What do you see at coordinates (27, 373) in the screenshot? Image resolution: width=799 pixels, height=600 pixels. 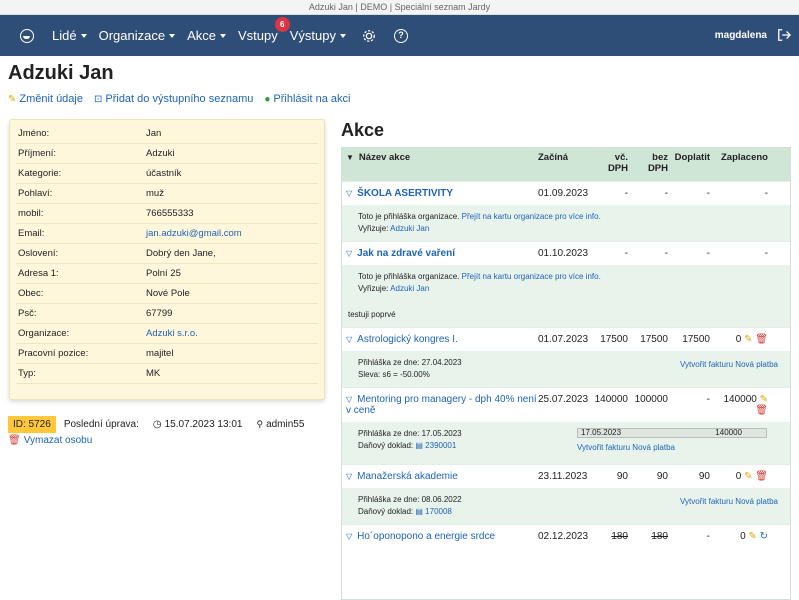 I see `field-label: Typ:` at bounding box center [27, 373].